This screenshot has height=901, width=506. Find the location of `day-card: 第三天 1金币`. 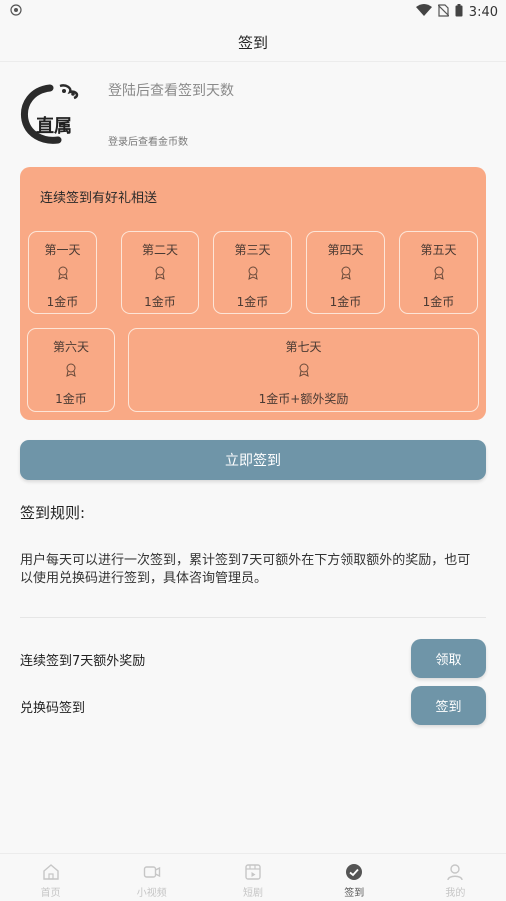

day-card: 第三天 1金币 is located at coordinates (252, 272).